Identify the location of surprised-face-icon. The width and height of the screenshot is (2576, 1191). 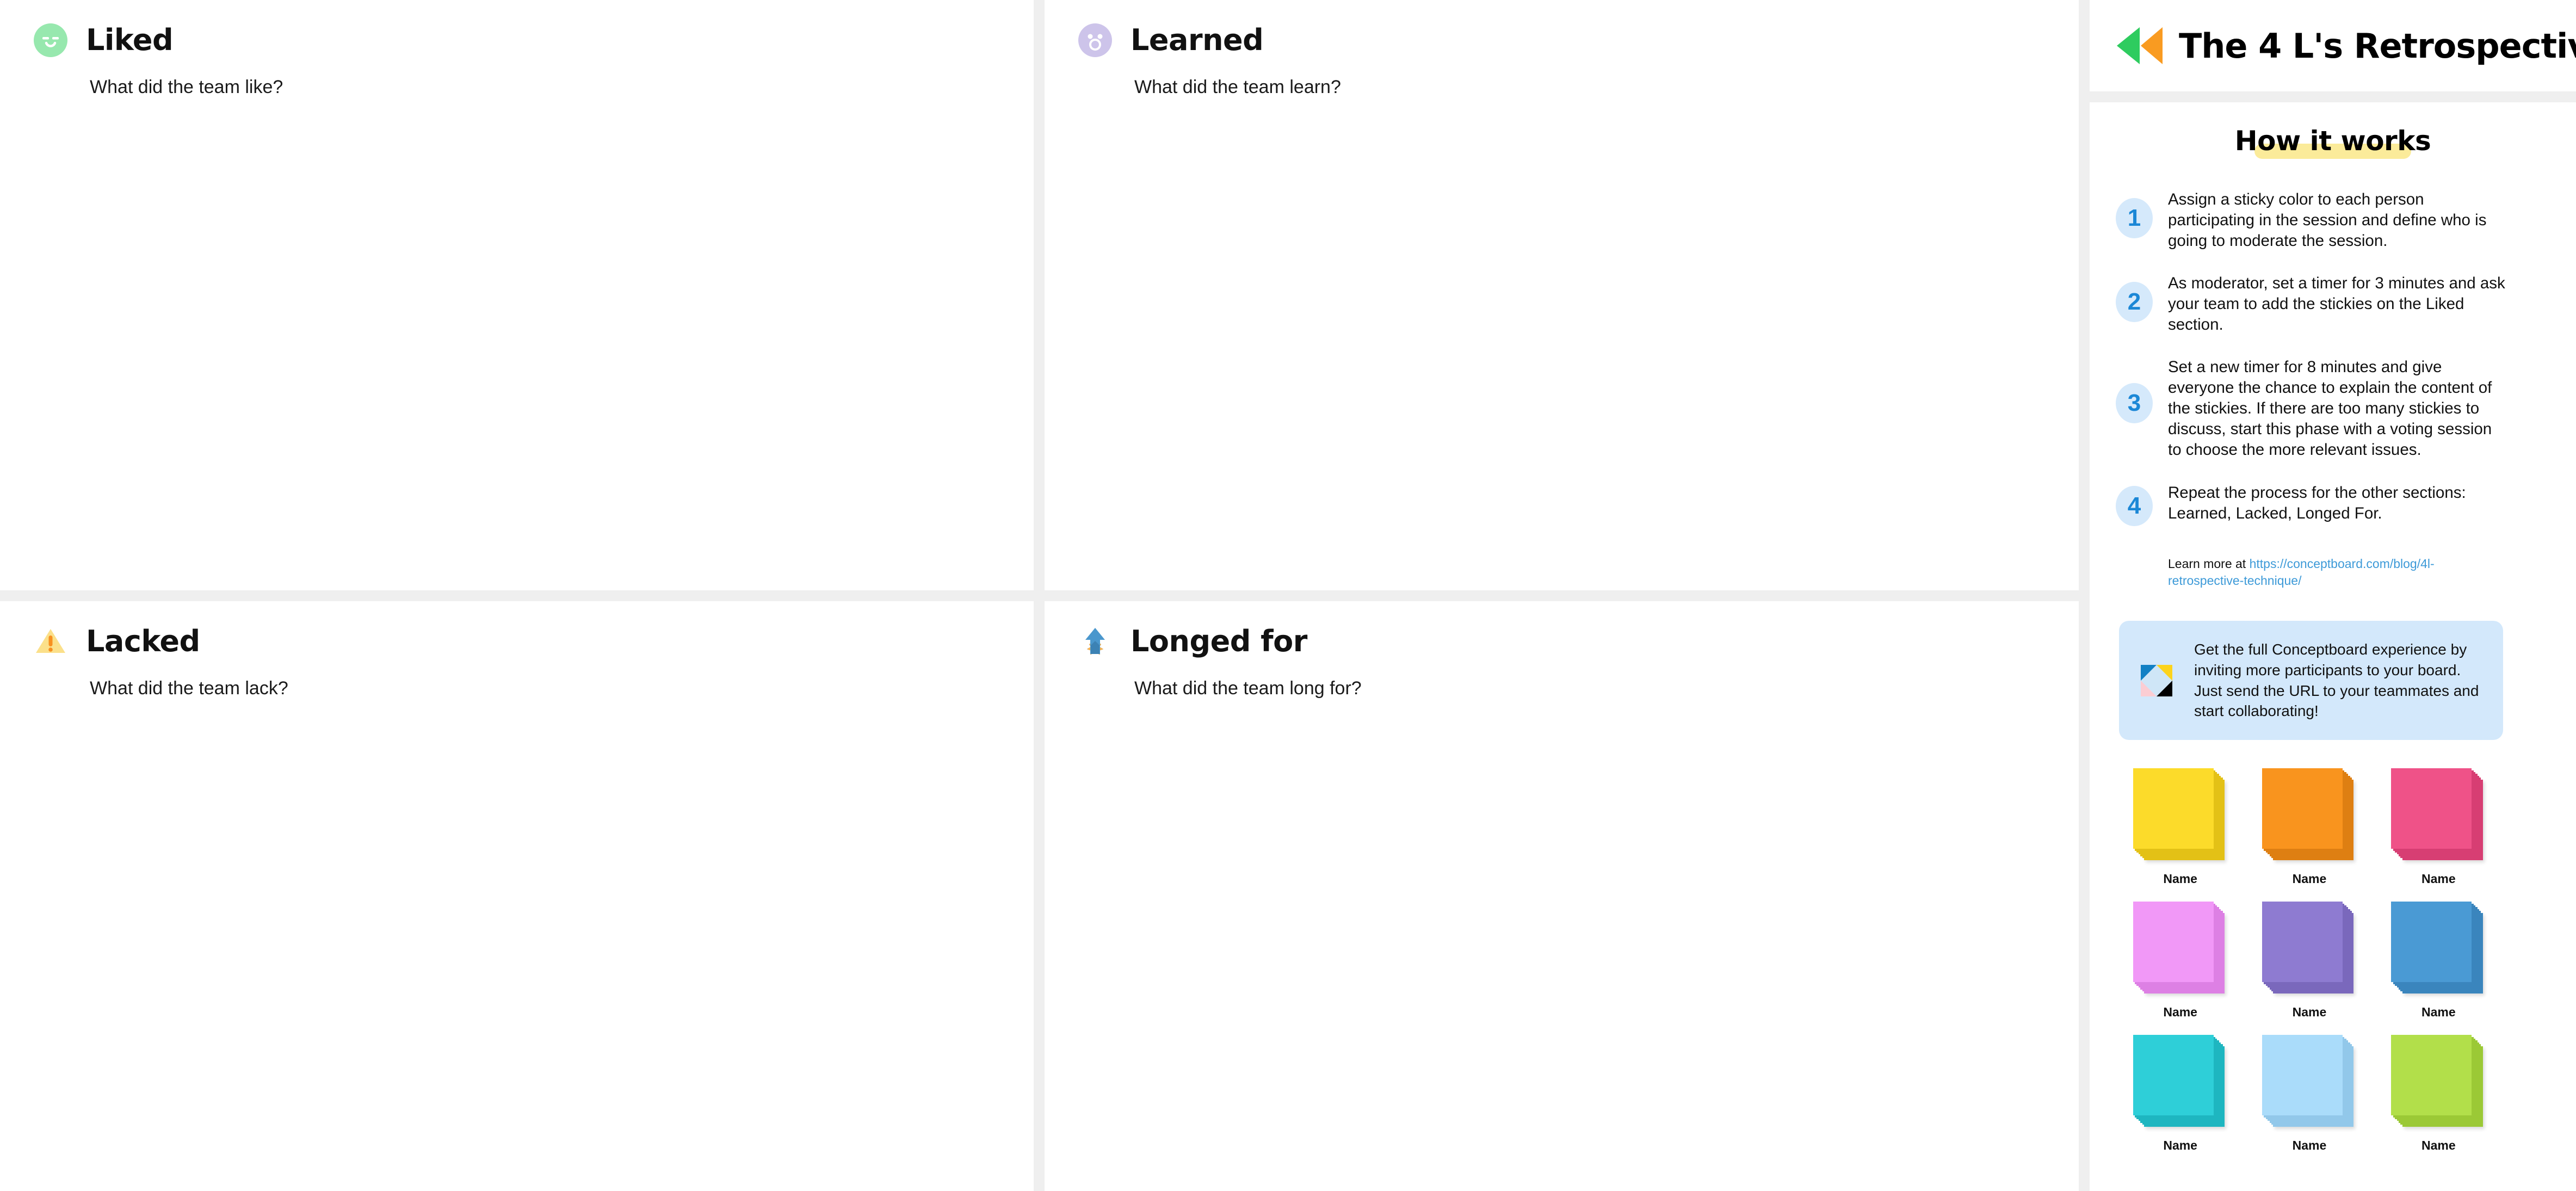
(1095, 40).